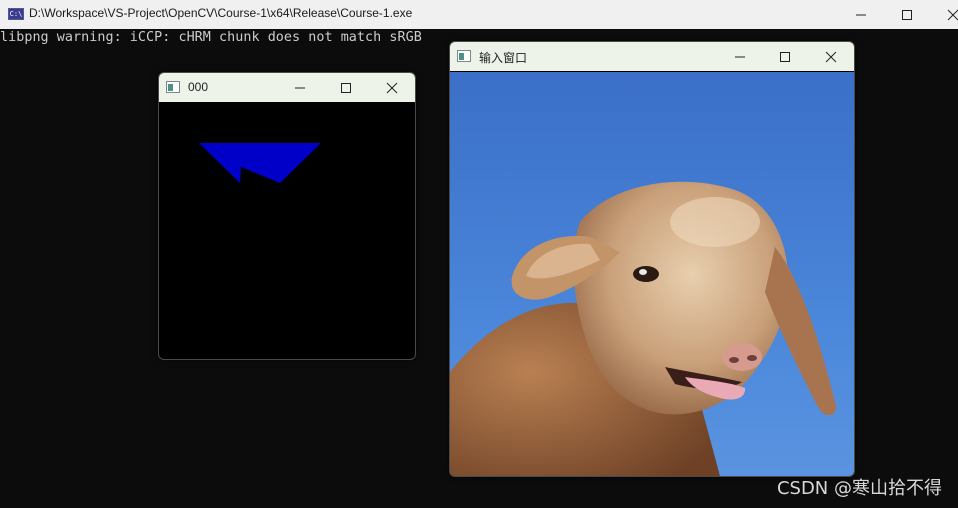 This screenshot has width=958, height=508. What do you see at coordinates (944, 14) in the screenshot?
I see `console-close-button` at bounding box center [944, 14].